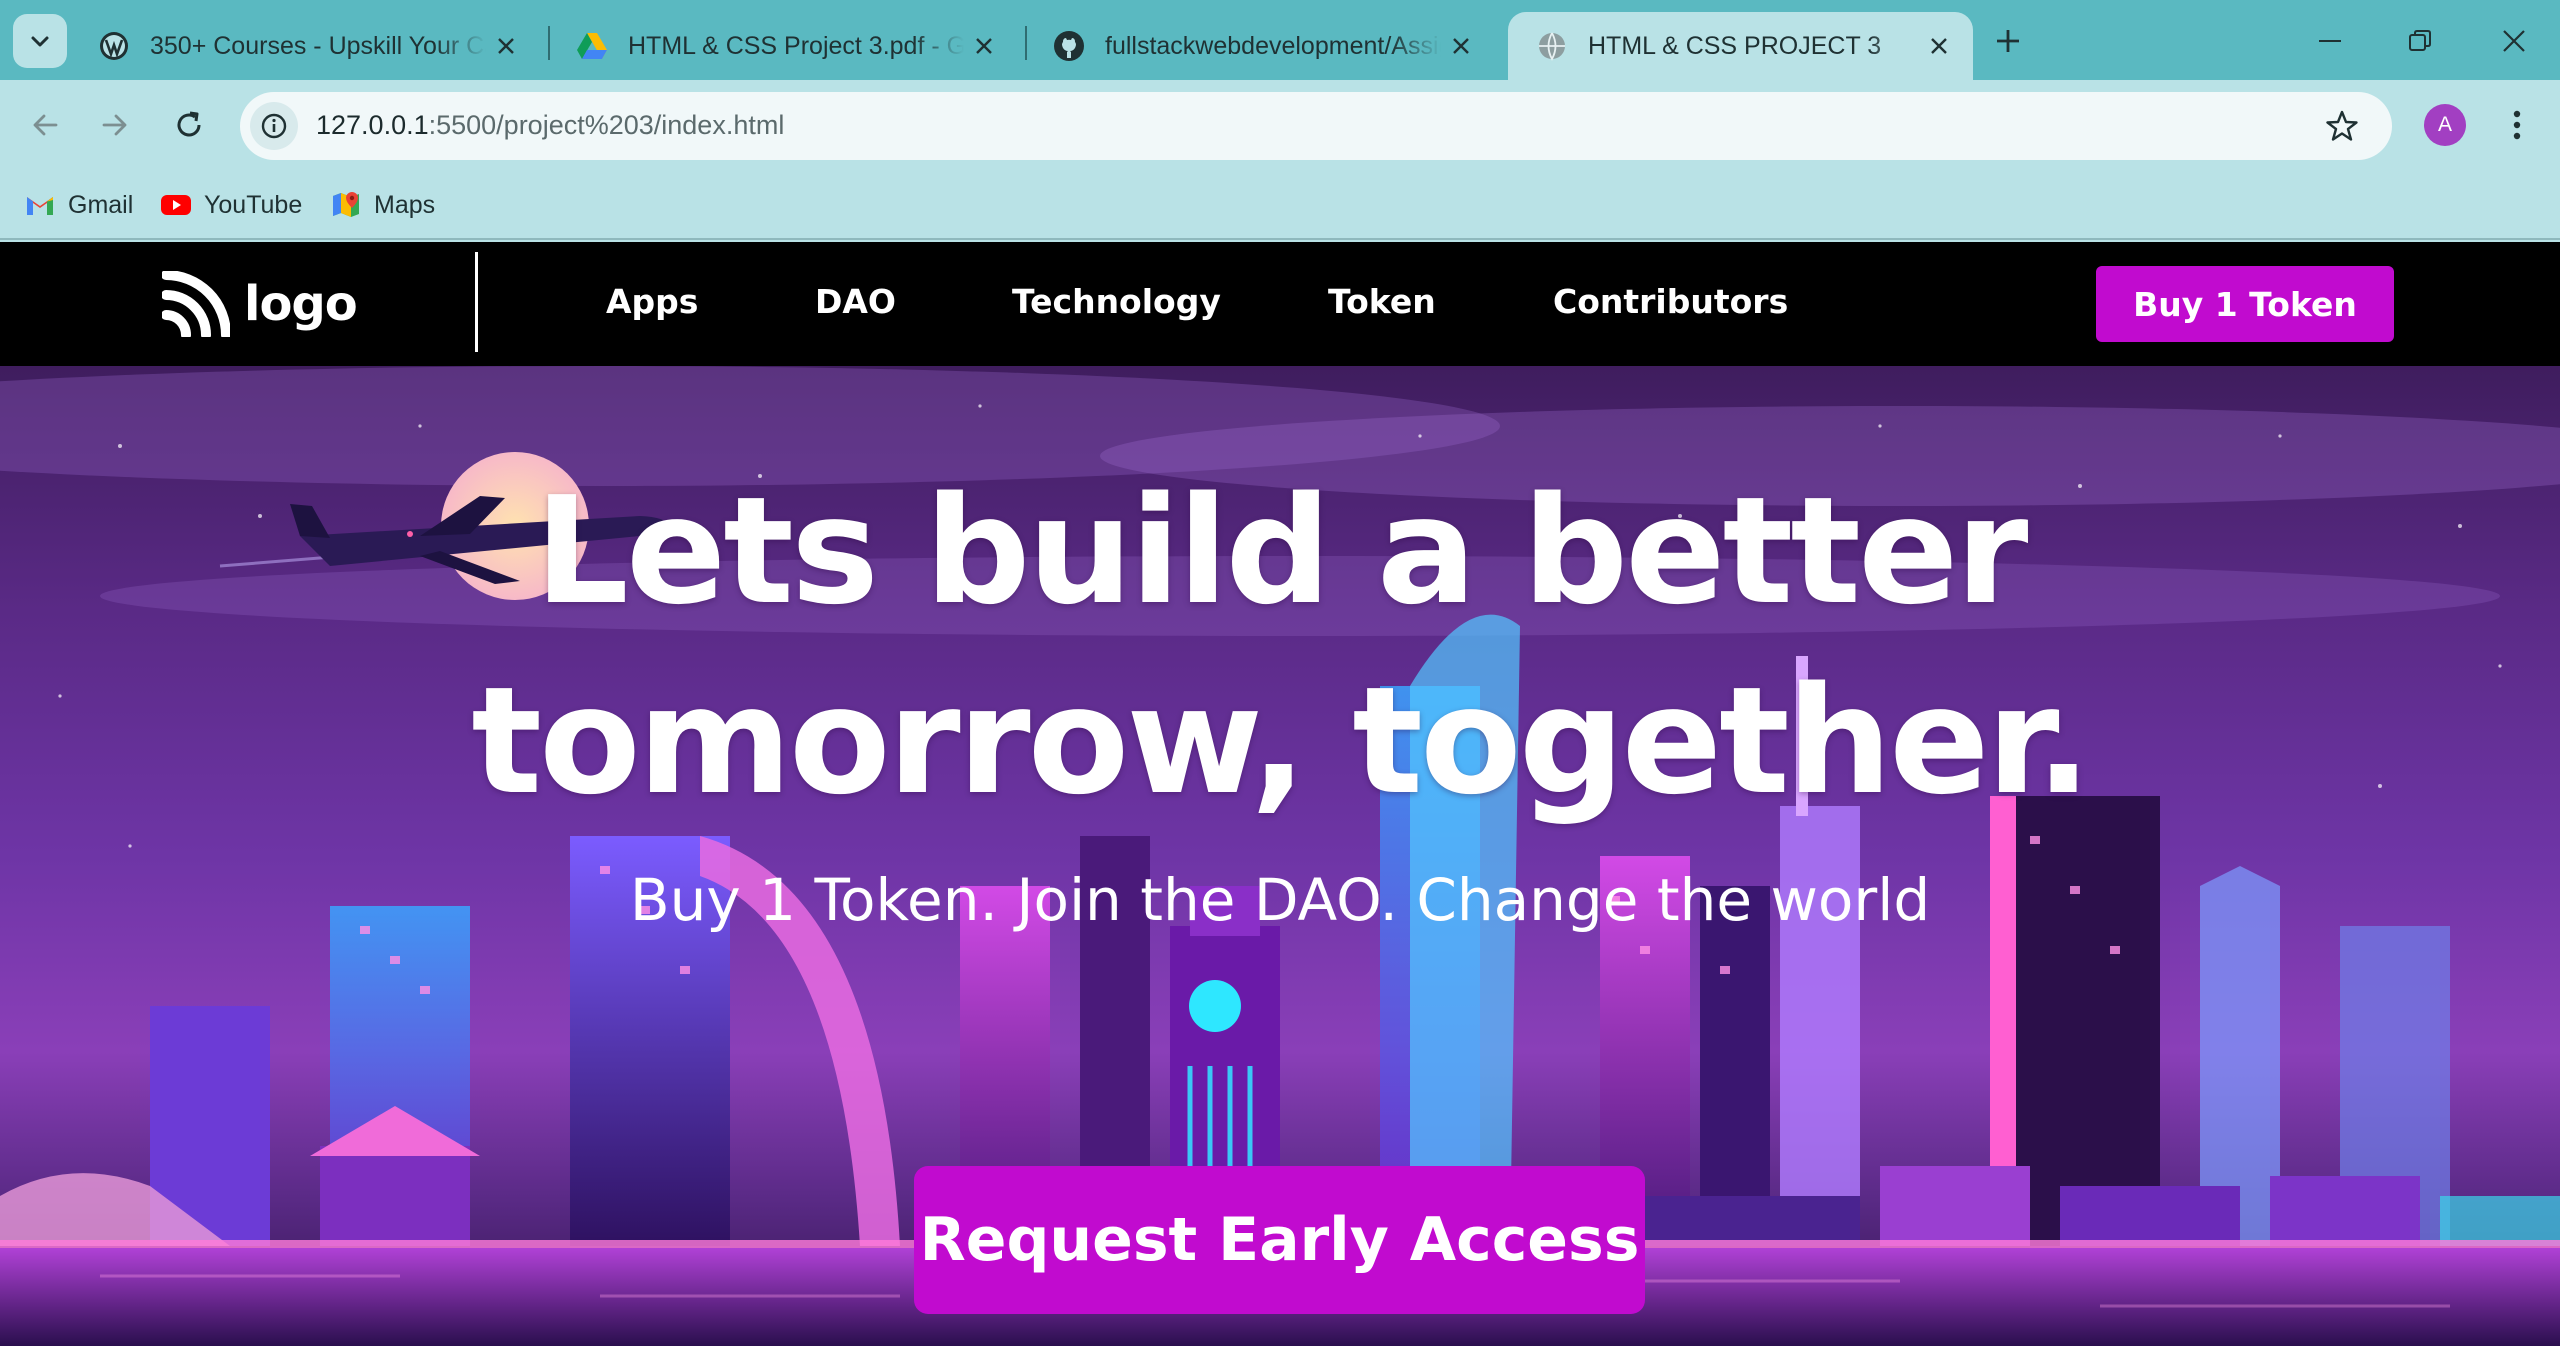  What do you see at coordinates (2245, 304) in the screenshot?
I see `buy-token-button: Buy 1 Token` at bounding box center [2245, 304].